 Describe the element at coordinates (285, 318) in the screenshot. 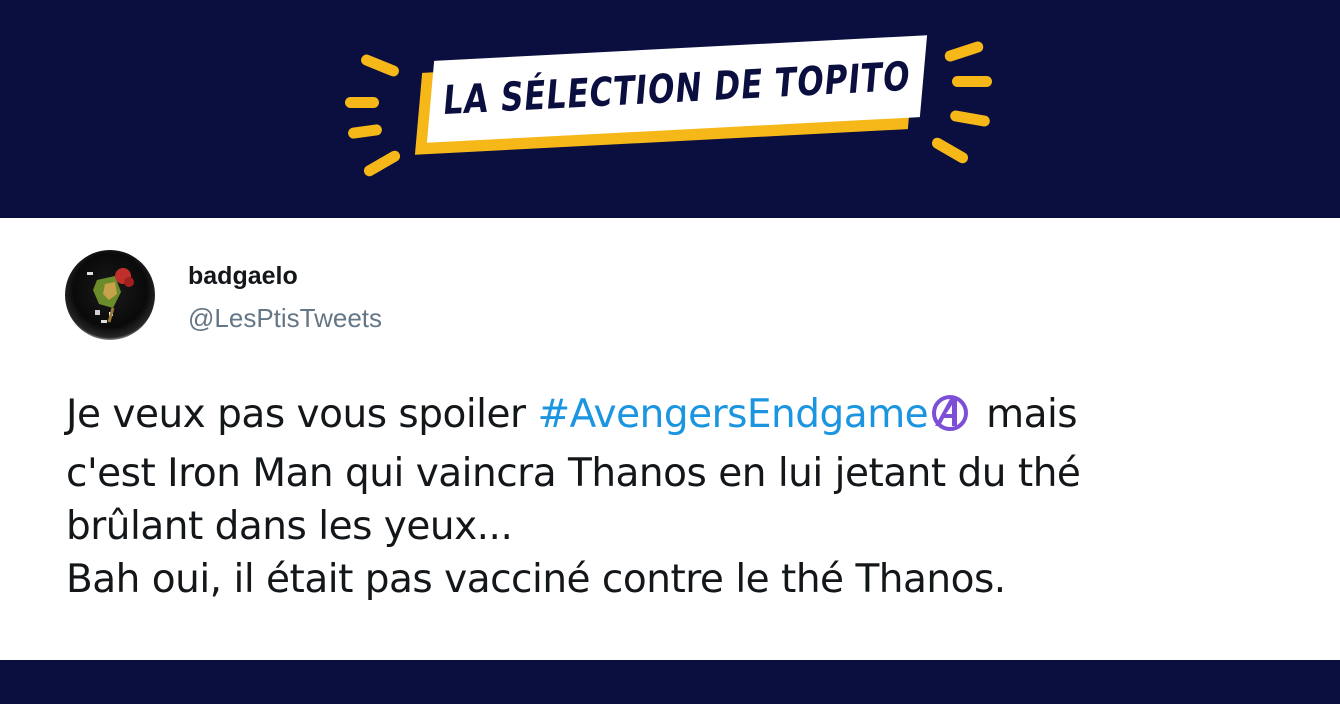

I see `user-handle: @LesPtisTweets` at that location.